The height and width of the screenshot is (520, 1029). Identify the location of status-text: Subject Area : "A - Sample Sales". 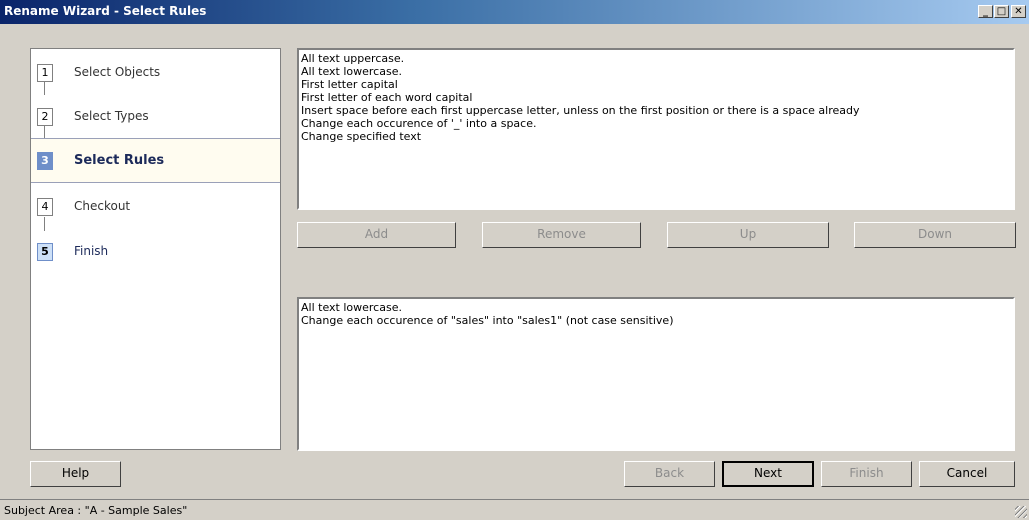
(96, 510).